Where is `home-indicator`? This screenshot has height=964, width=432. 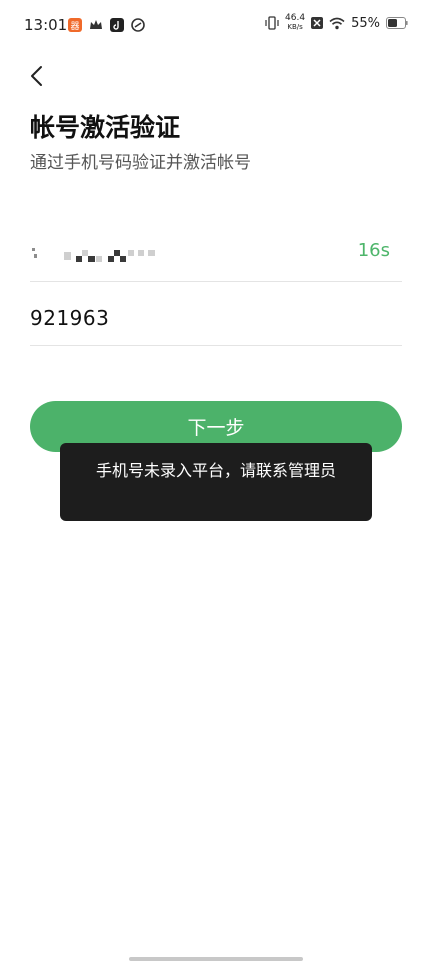 home-indicator is located at coordinates (216, 959).